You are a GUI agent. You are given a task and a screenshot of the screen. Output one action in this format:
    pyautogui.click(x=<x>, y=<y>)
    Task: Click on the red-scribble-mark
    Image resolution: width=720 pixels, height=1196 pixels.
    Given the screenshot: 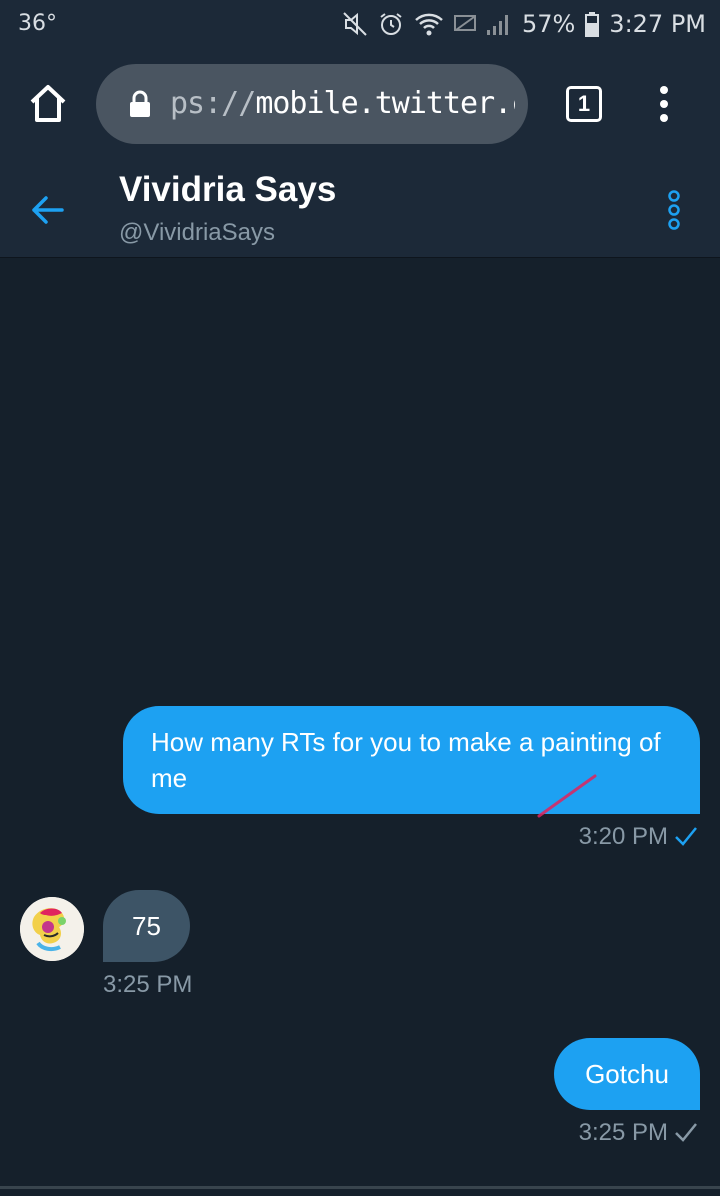 What is the action you would take?
    pyautogui.click(x=567, y=796)
    